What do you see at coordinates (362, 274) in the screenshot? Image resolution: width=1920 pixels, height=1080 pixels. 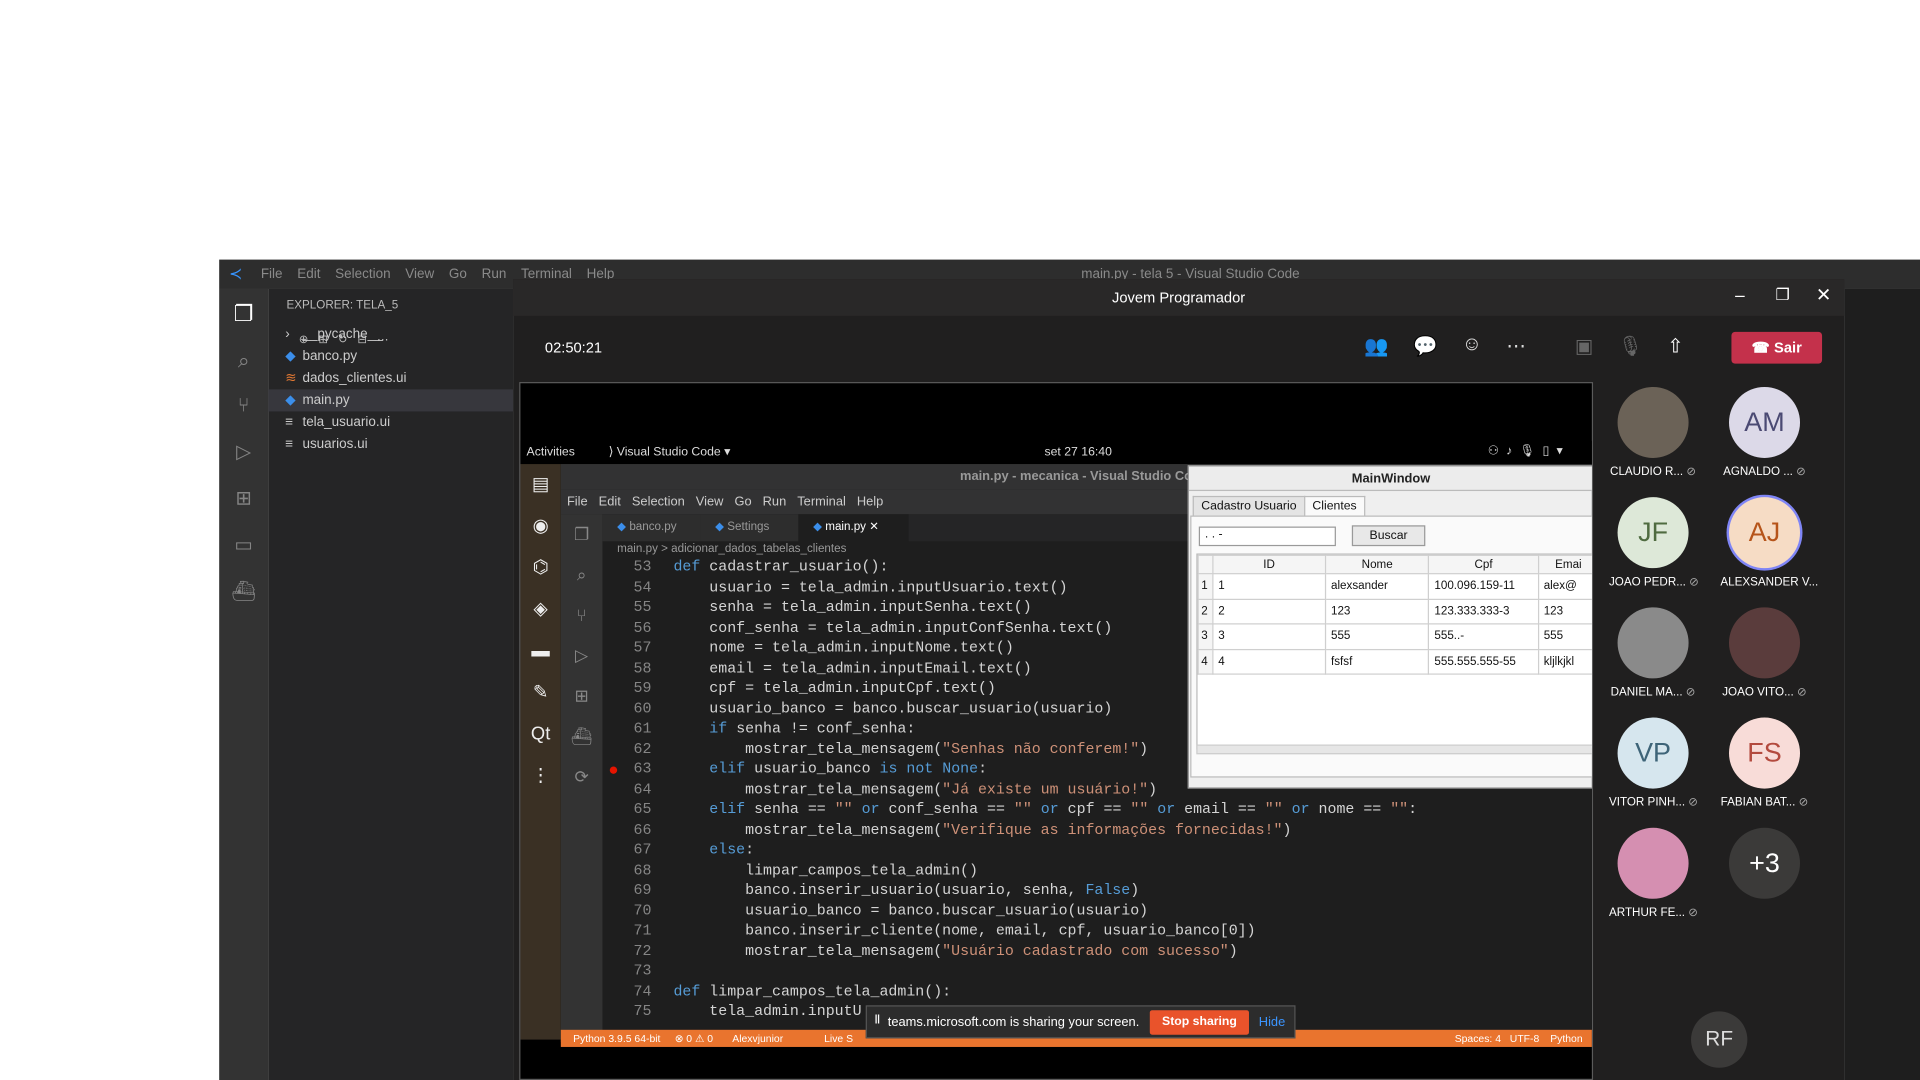 I see `menu-item: Selection` at bounding box center [362, 274].